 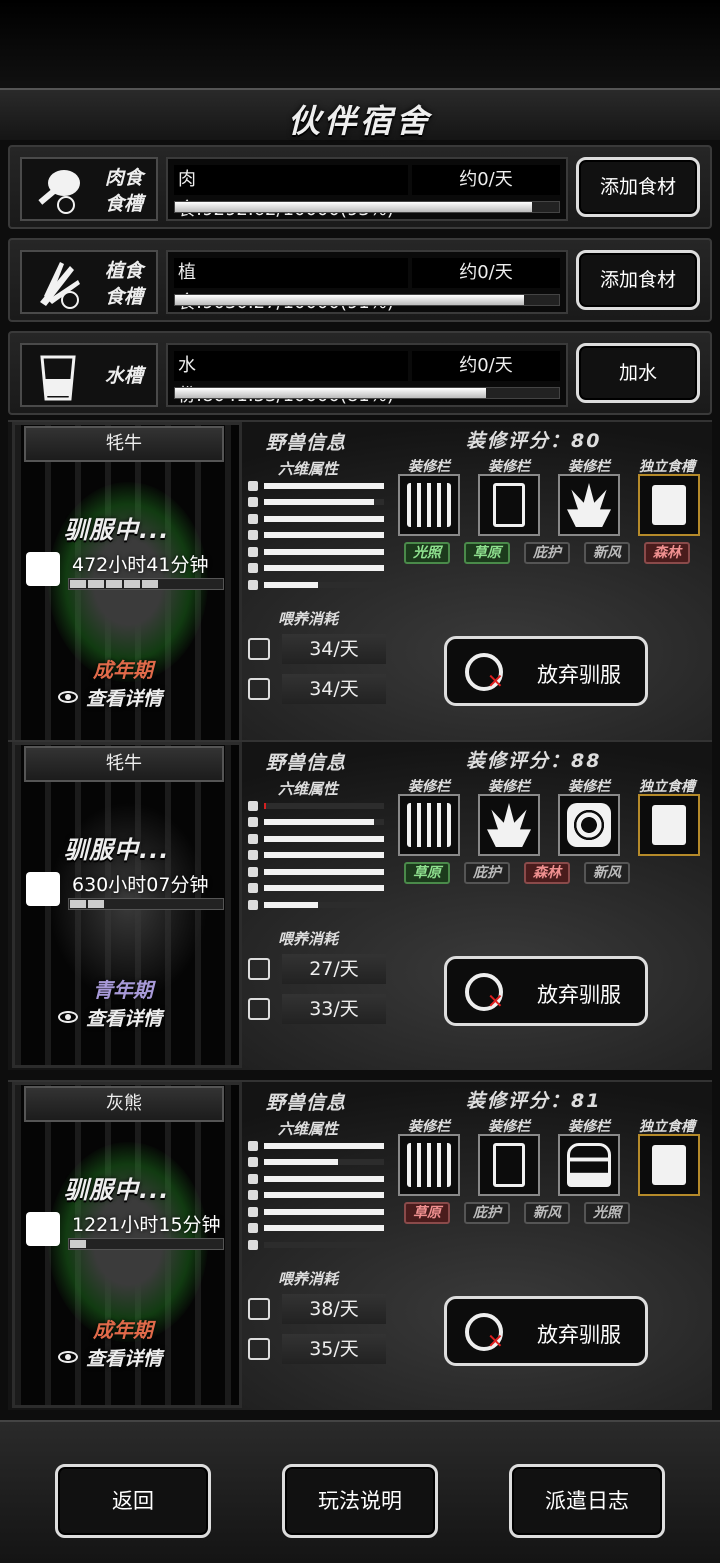 What do you see at coordinates (123, 990) in the screenshot?
I see `growth-stage: 青年期` at bounding box center [123, 990].